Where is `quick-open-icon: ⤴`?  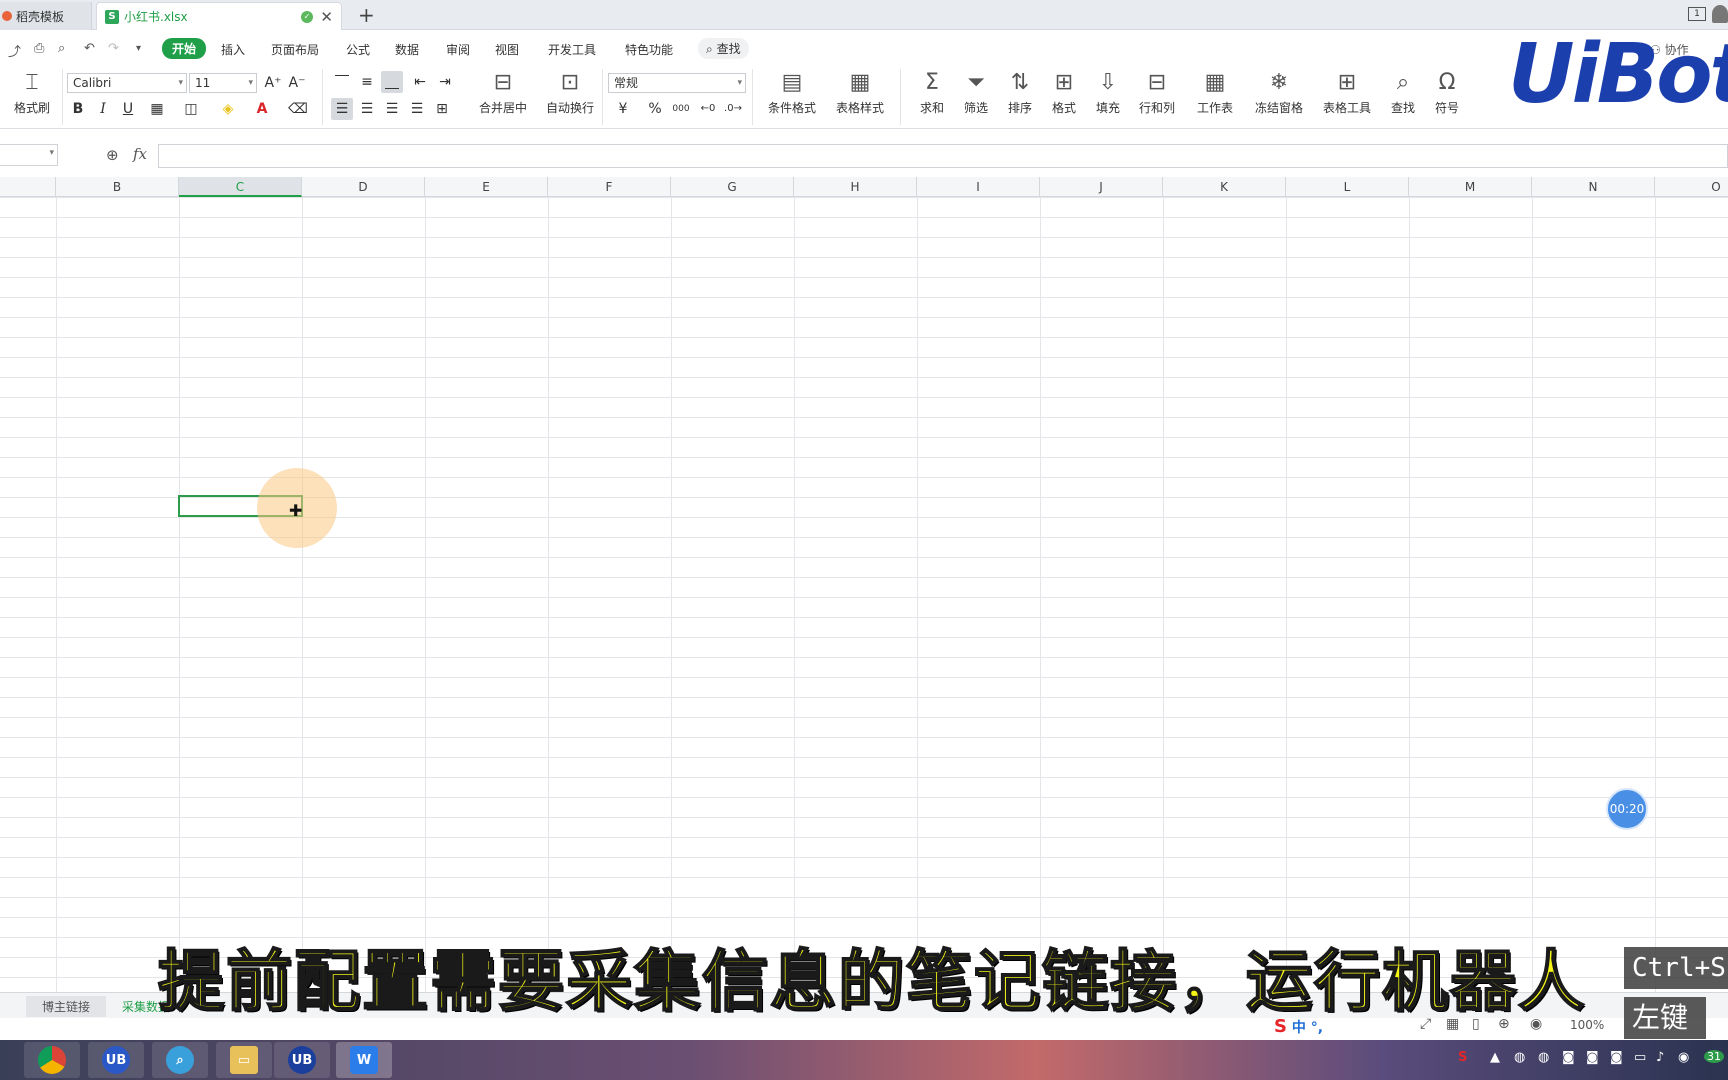
quick-open-icon: ⤴ is located at coordinates (14, 50).